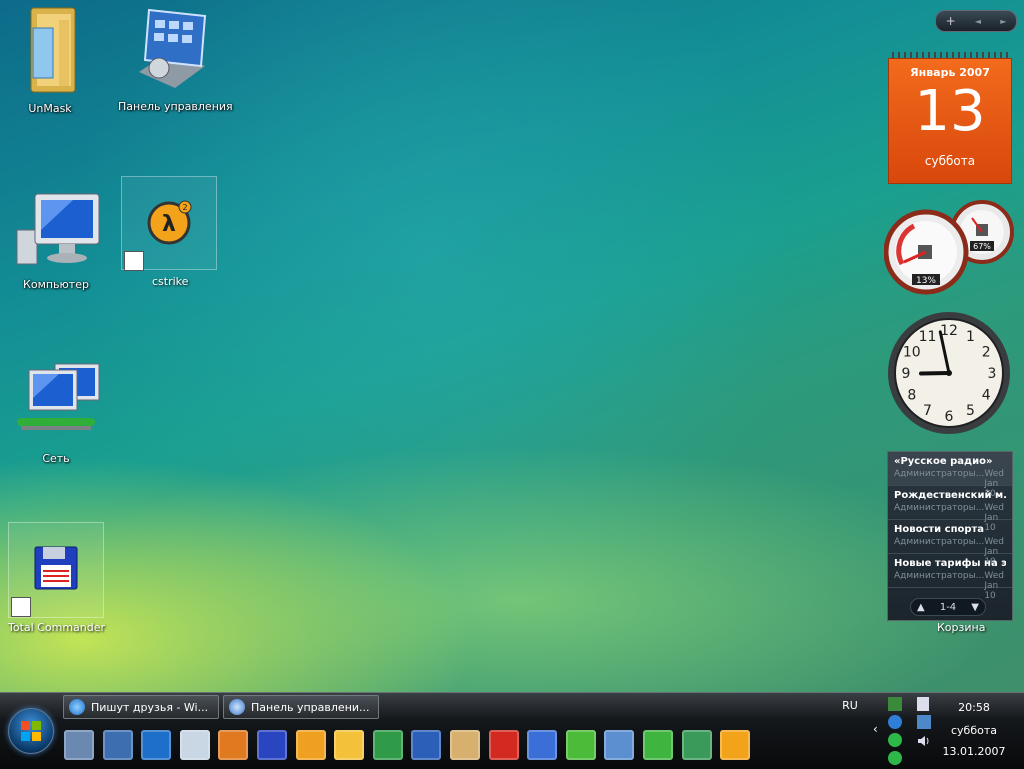 Image resolution: width=1024 pixels, height=769 pixels. I want to click on network-computer-icon, so click(619, 745).